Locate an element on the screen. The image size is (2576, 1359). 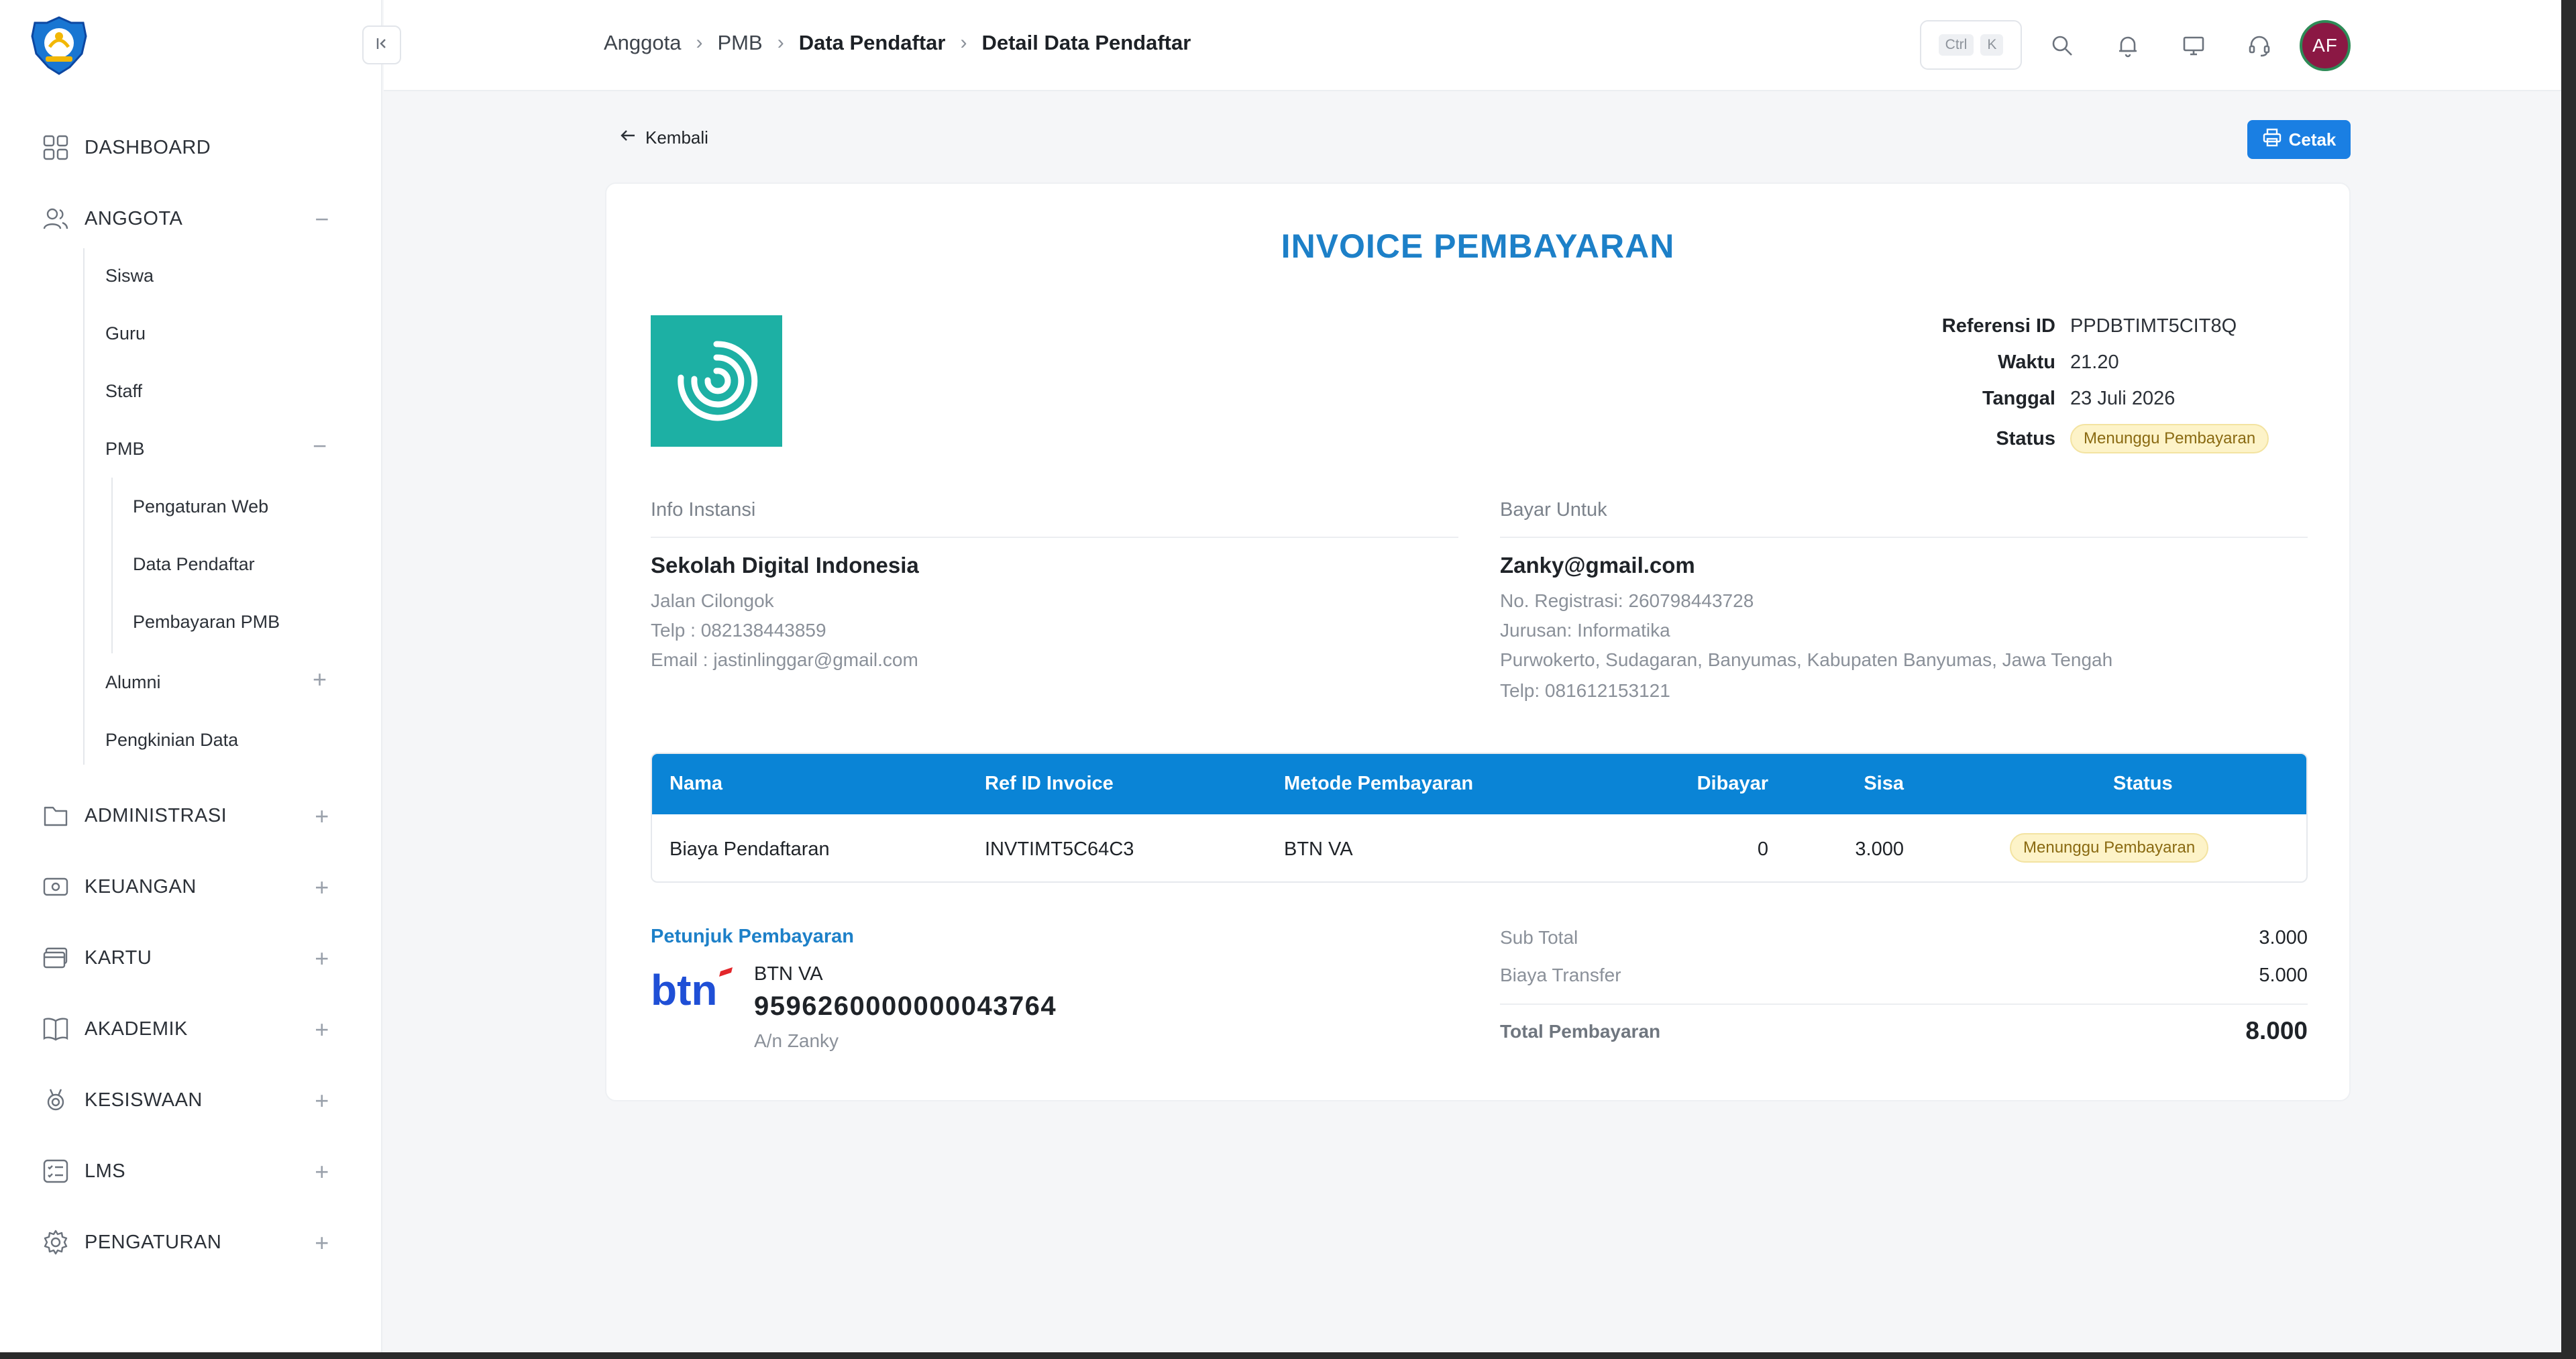
nav-dashboard: DASHBOARD is located at coordinates (187, 147).